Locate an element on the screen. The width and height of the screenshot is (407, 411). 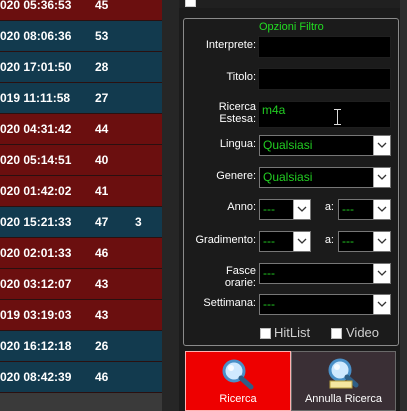
list-row: 020 16:12:18 26 is located at coordinates (81, 346).